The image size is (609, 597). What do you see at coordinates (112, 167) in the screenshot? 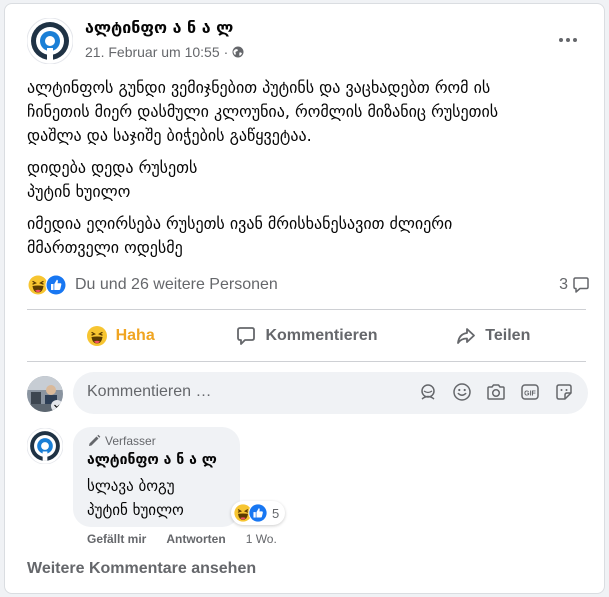
I see `post-line: დიდება დედა რუსეთს` at bounding box center [112, 167].